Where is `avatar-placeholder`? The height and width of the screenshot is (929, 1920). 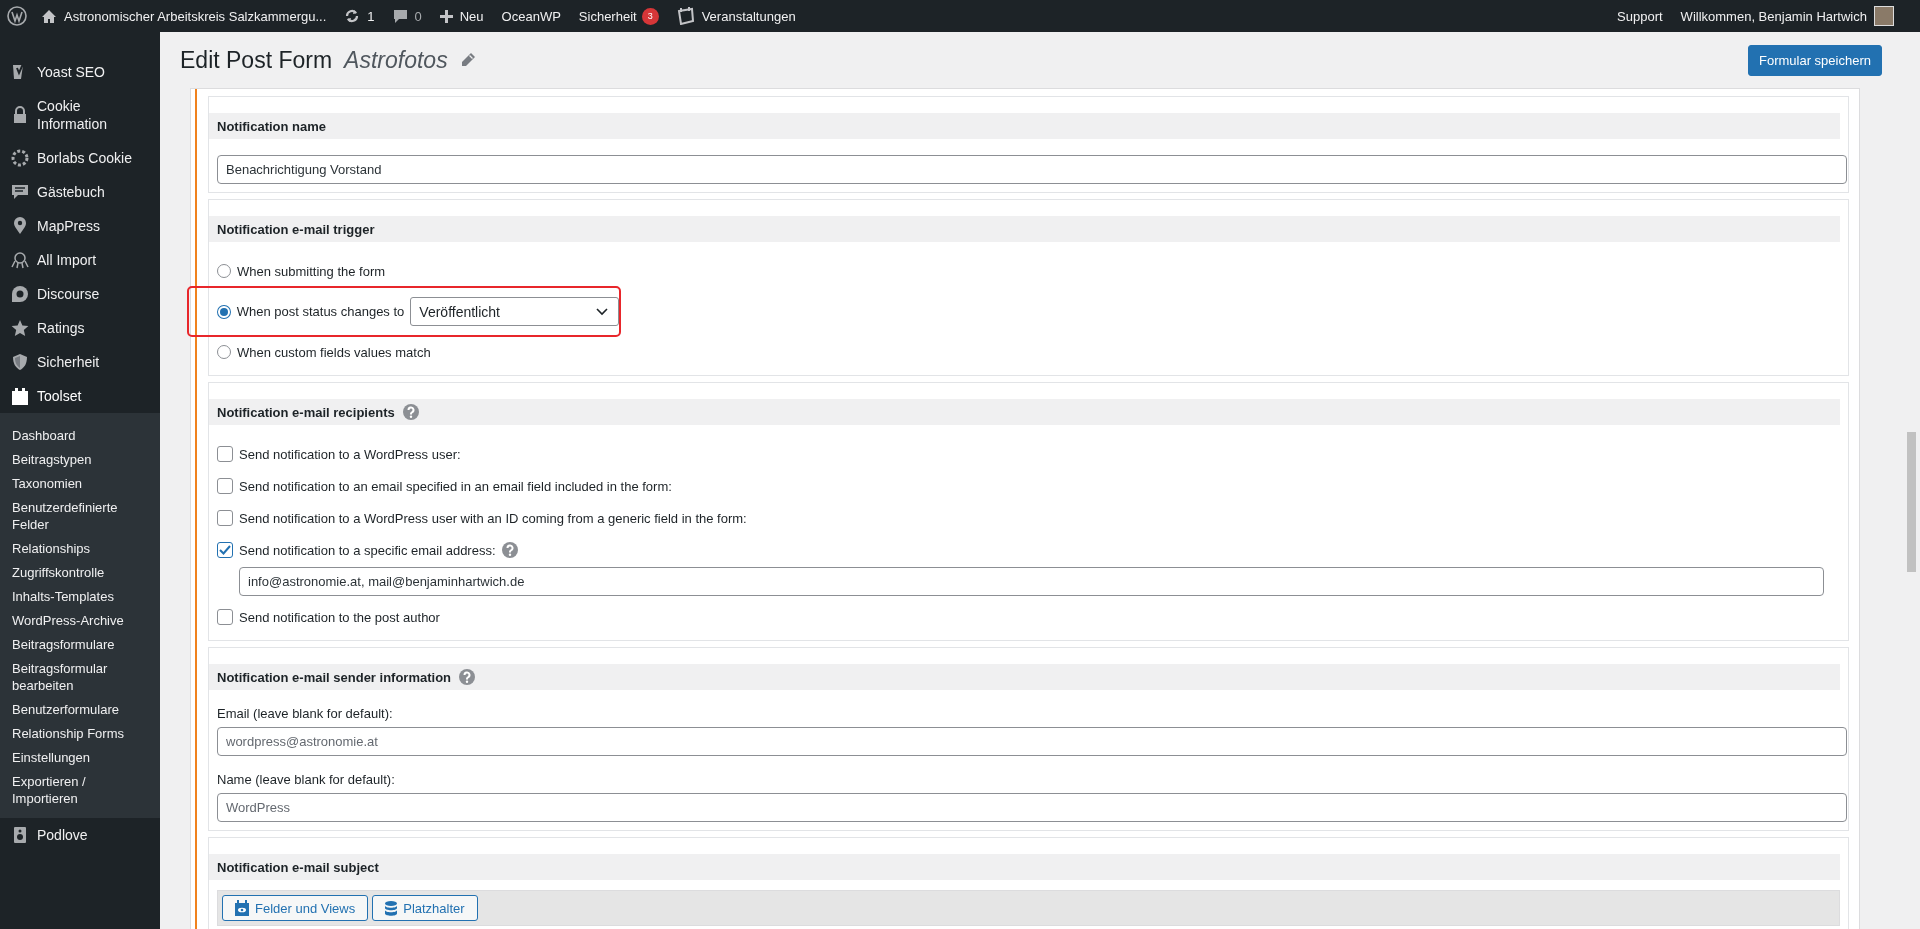 avatar-placeholder is located at coordinates (1884, 16).